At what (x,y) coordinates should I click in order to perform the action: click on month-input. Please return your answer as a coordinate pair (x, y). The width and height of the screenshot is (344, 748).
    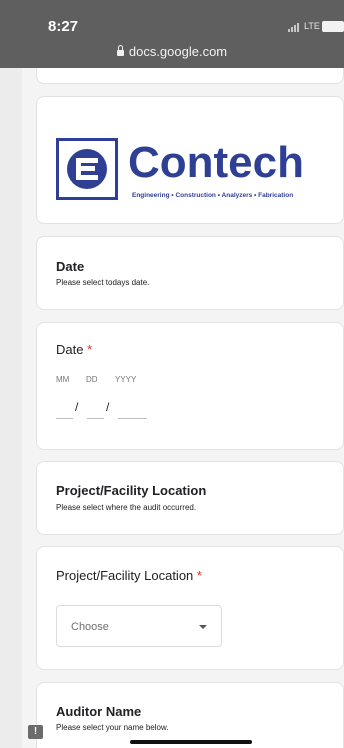
    Looking at the image, I should click on (64, 418).